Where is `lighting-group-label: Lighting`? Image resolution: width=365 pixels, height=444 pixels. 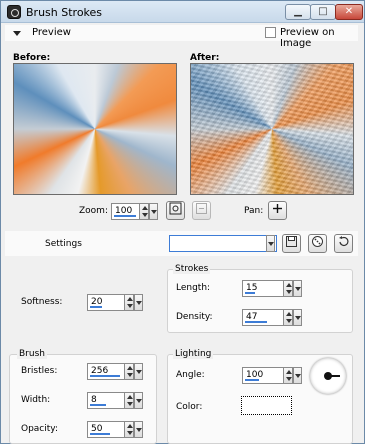
lighting-group-label: Lighting is located at coordinates (193, 354).